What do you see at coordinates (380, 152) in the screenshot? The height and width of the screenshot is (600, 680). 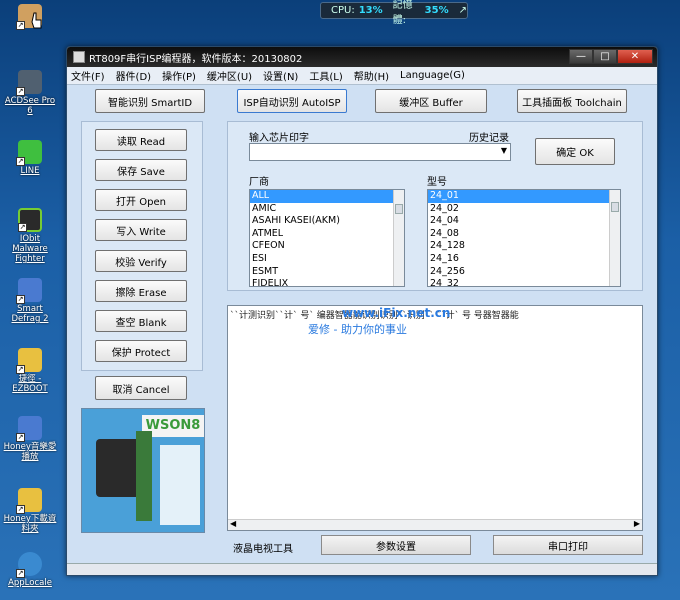 I see `chip-marking-input: ▼` at bounding box center [380, 152].